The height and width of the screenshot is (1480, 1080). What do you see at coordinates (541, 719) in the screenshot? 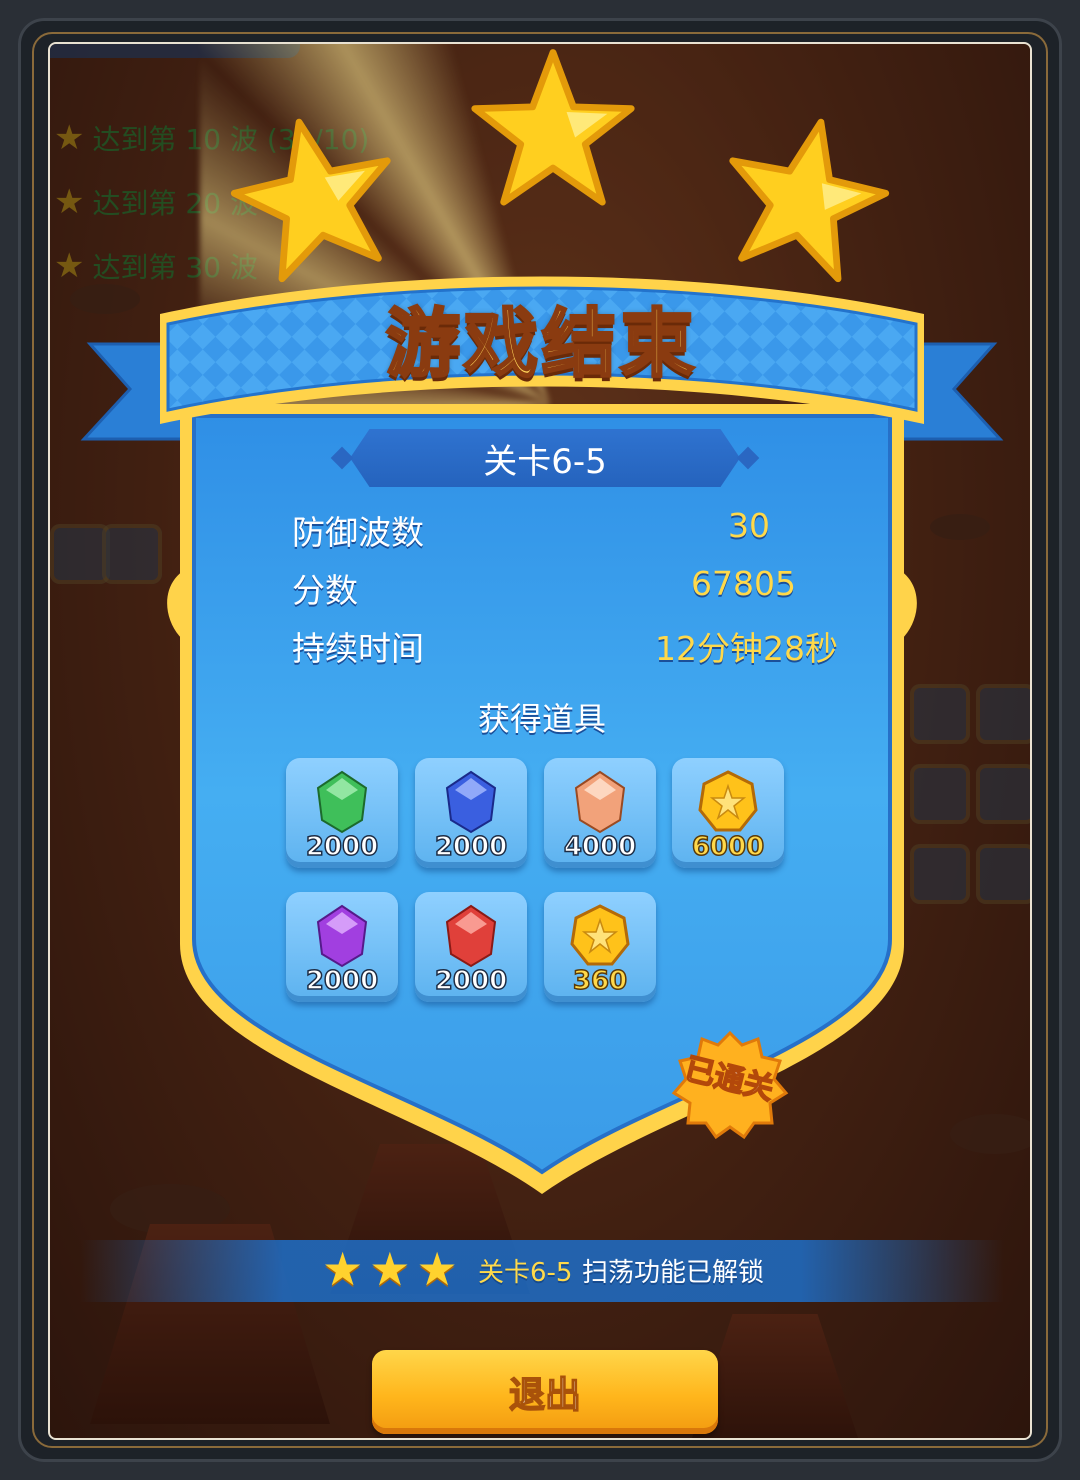
I see `items-title: 获得道具` at bounding box center [541, 719].